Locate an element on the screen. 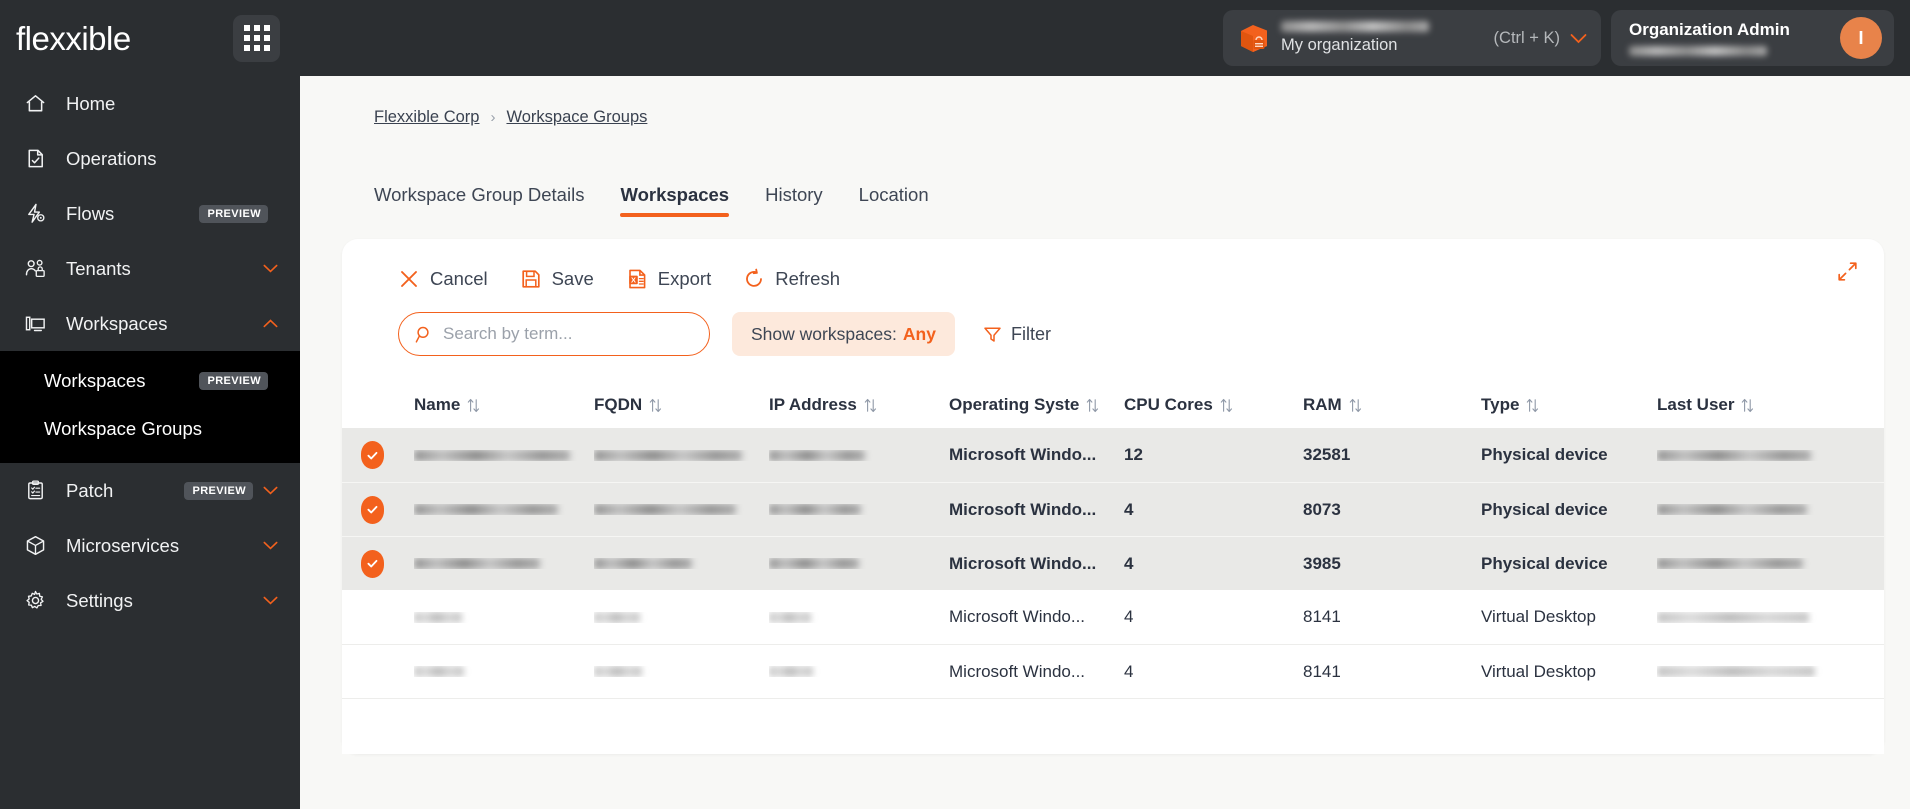 The height and width of the screenshot is (809, 1910). save-label: Save is located at coordinates (572, 278).